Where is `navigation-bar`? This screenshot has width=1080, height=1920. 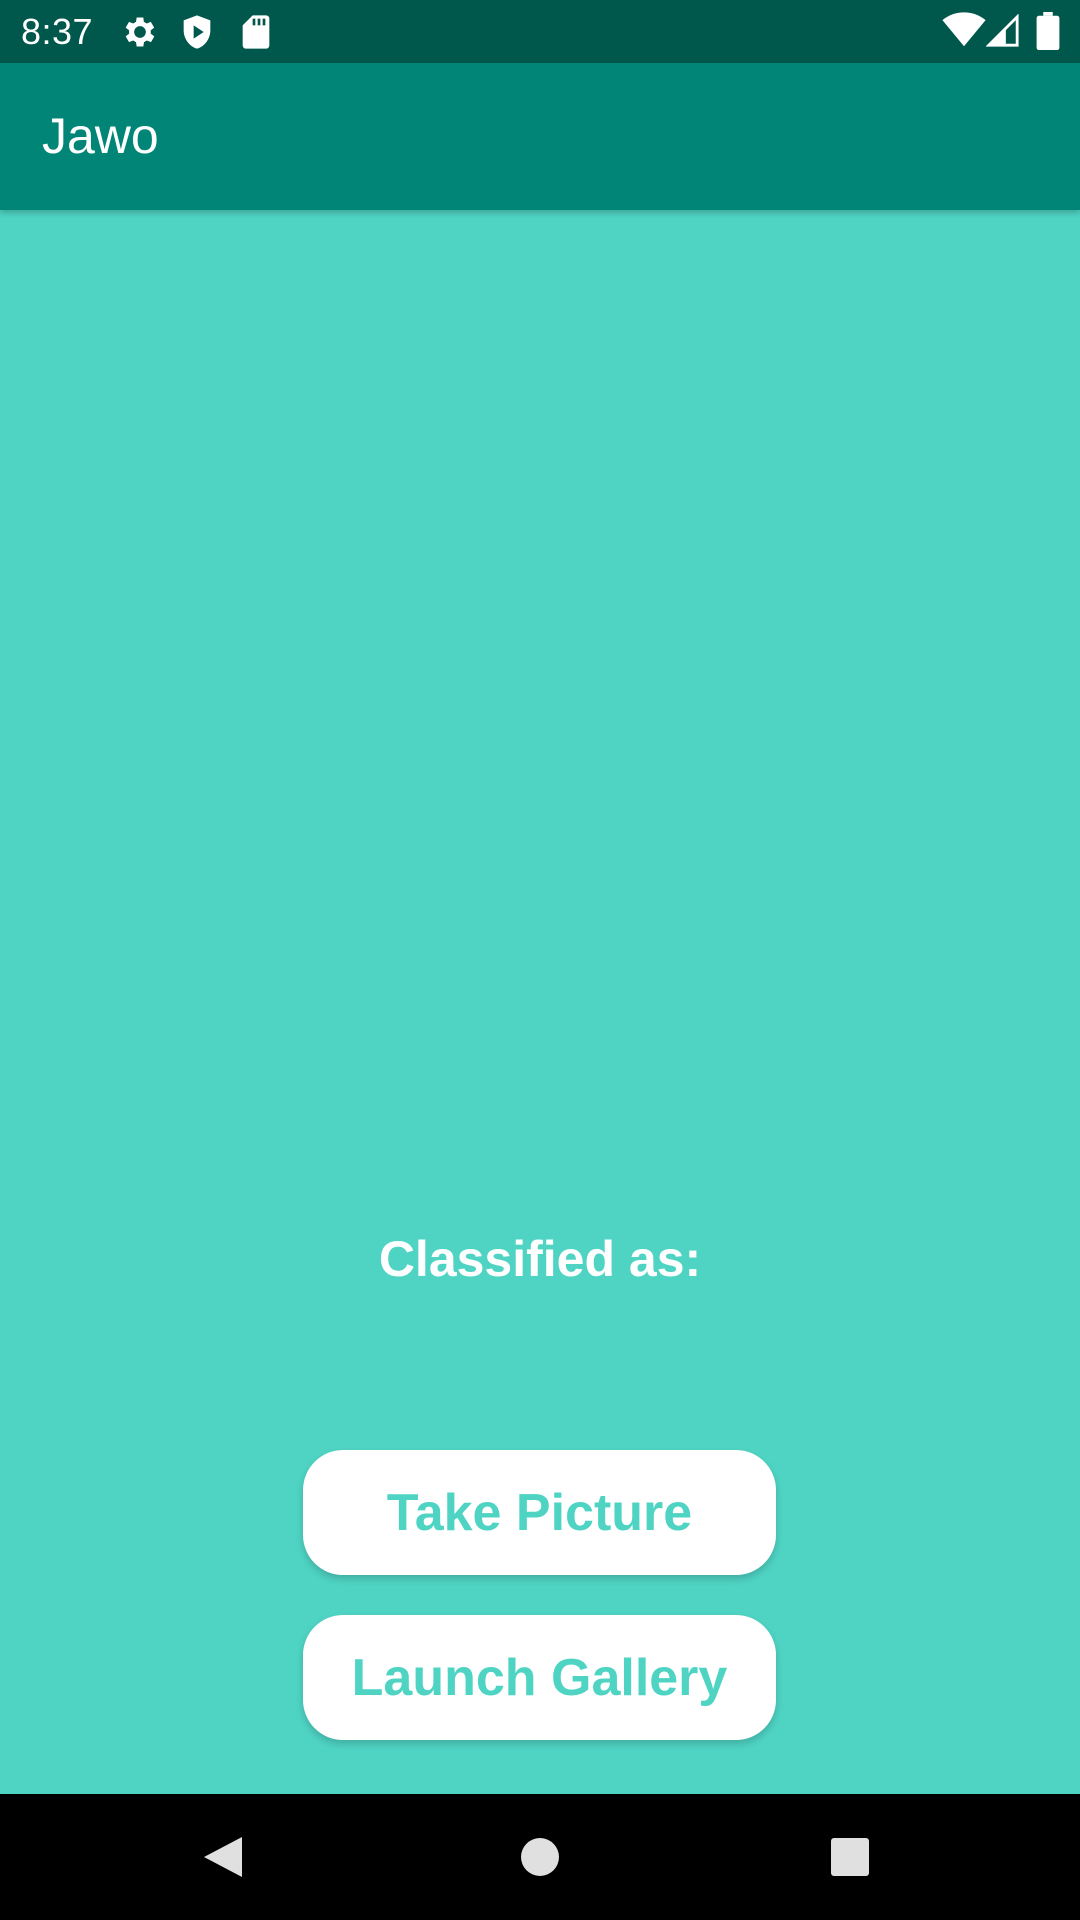
navigation-bar is located at coordinates (540, 1857).